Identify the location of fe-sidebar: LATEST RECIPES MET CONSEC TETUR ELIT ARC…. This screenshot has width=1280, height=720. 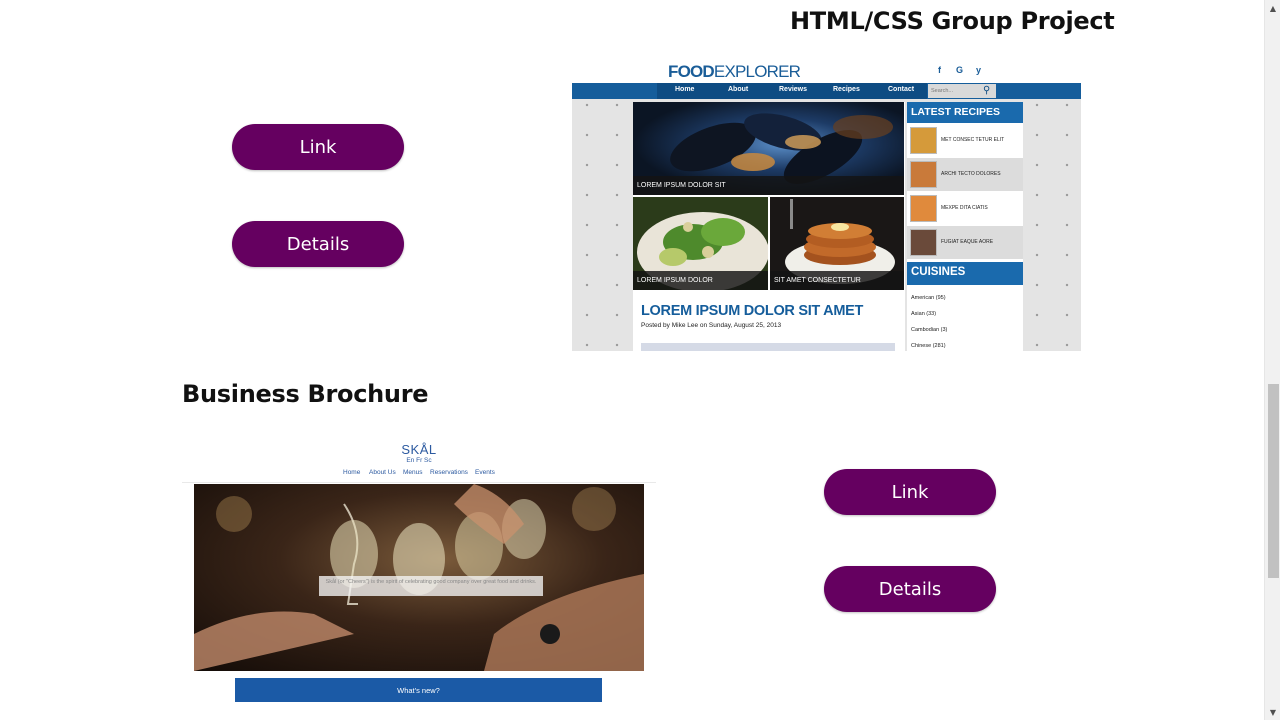
(965, 226).